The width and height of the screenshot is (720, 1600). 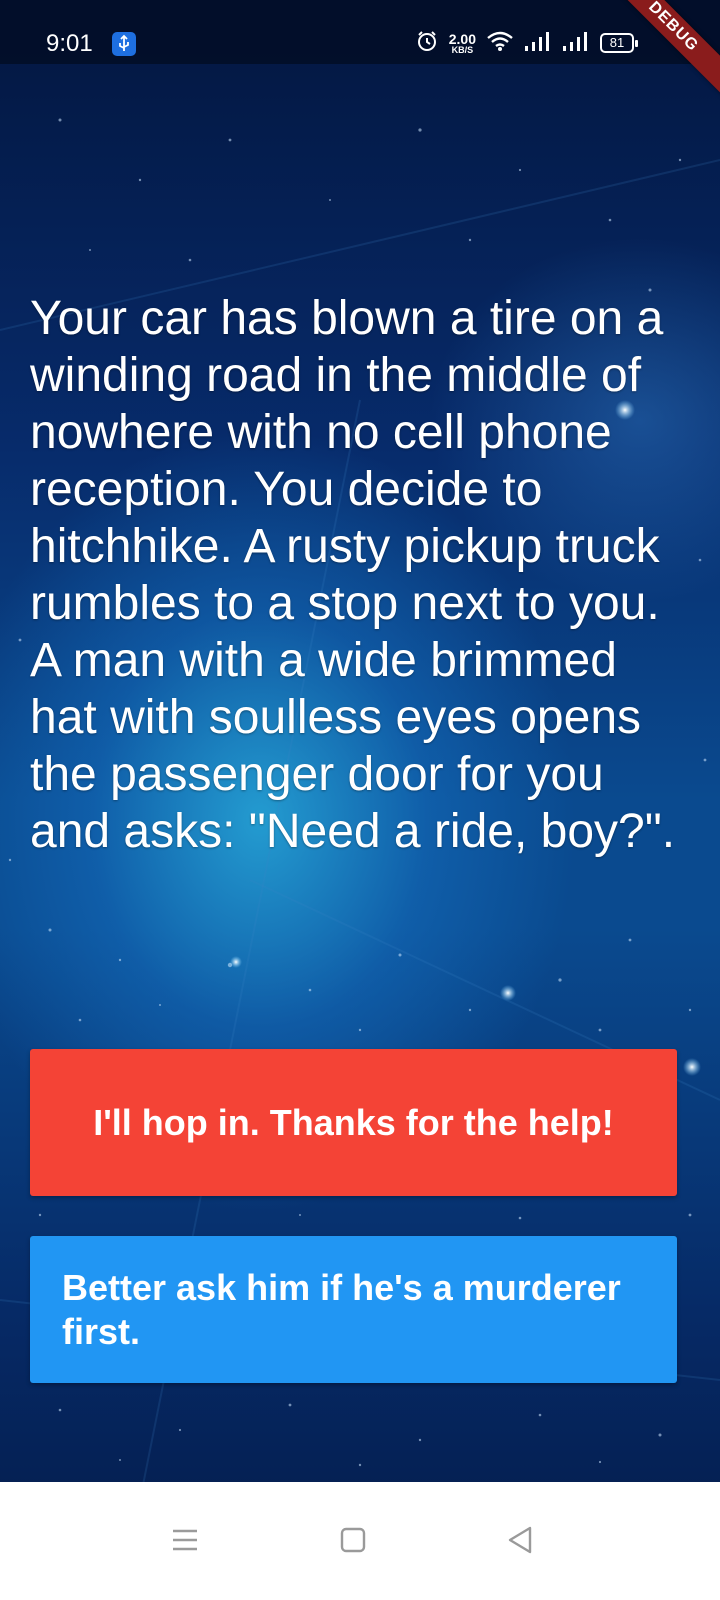 What do you see at coordinates (360, 32) in the screenshot?
I see `status-bar: 9:01 2.00 KB/S 81` at bounding box center [360, 32].